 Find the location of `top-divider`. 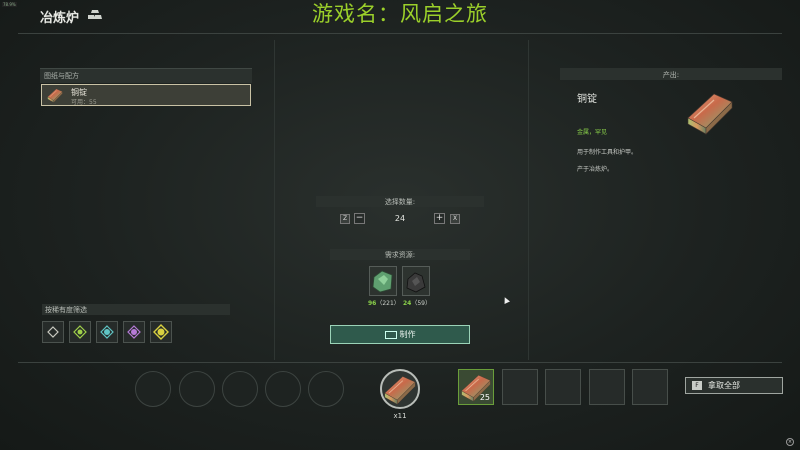

top-divider is located at coordinates (400, 33).